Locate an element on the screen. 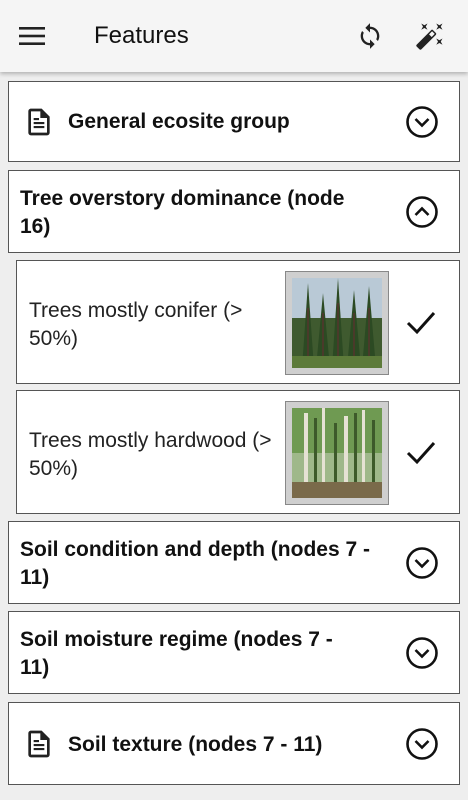 Image resolution: width=468 pixels, height=800 pixels. section-label: General ecosite group is located at coordinates (179, 121).